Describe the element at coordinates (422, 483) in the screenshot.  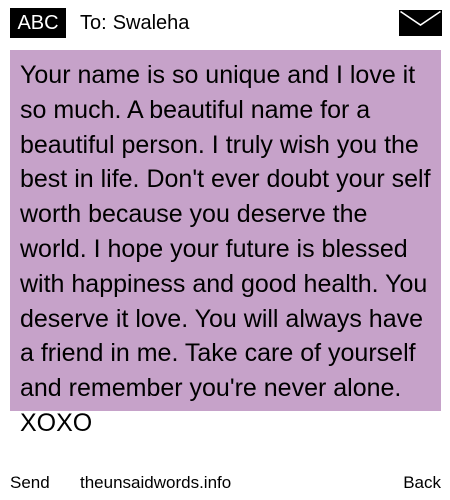
I see `back-button: Back` at that location.